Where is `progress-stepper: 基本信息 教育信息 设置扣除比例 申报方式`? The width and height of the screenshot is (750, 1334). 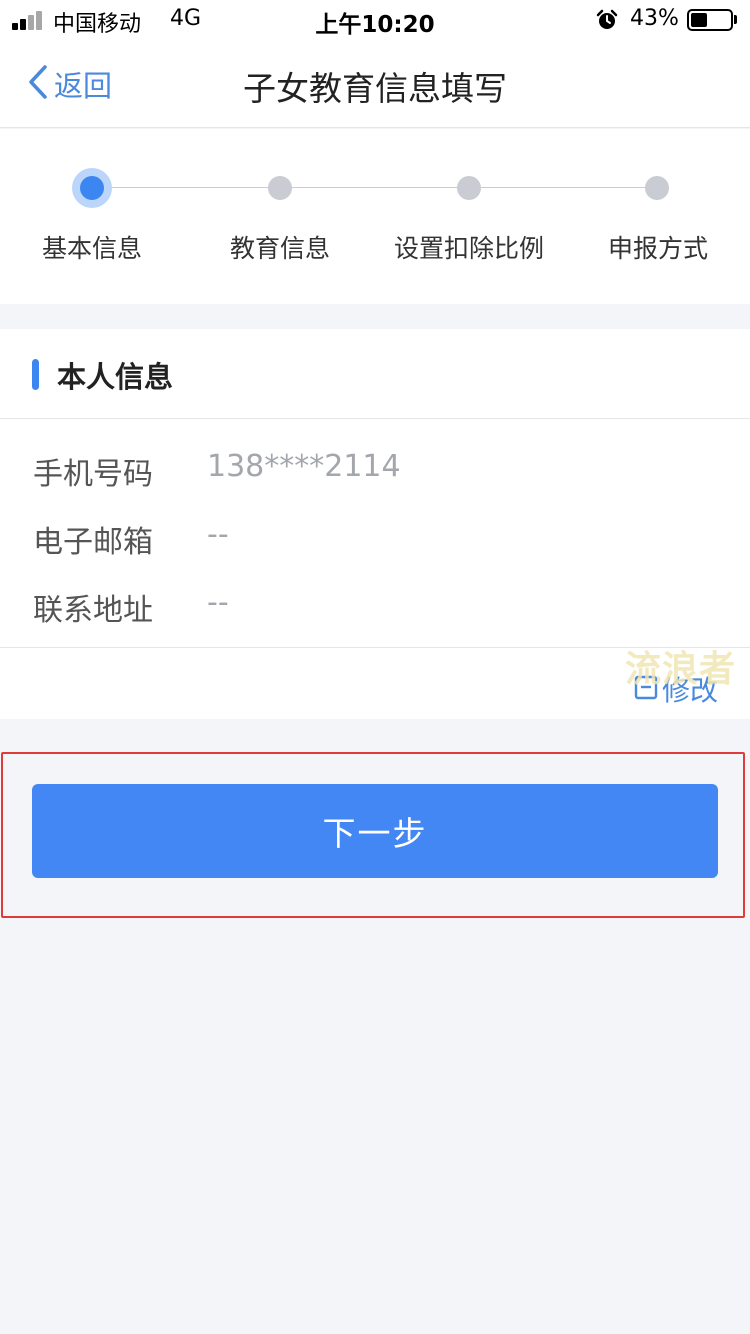 progress-stepper: 基本信息 教育信息 设置扣除比例 申报方式 is located at coordinates (375, 216).